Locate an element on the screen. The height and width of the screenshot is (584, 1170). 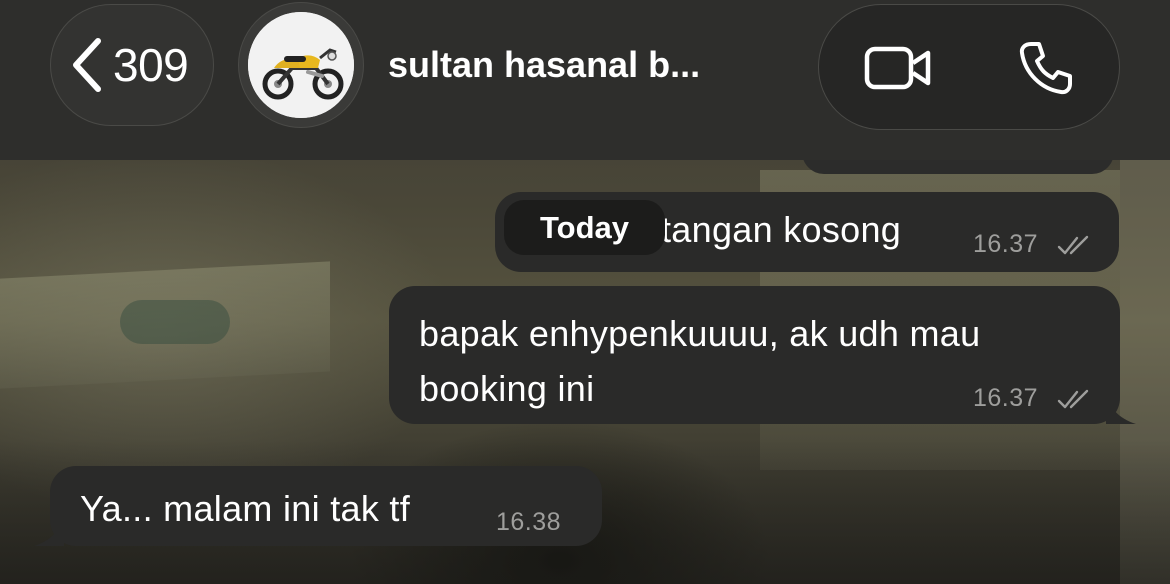
incoming-message: Ya... malam ini tak tf 16.38 is located at coordinates (318, 506).